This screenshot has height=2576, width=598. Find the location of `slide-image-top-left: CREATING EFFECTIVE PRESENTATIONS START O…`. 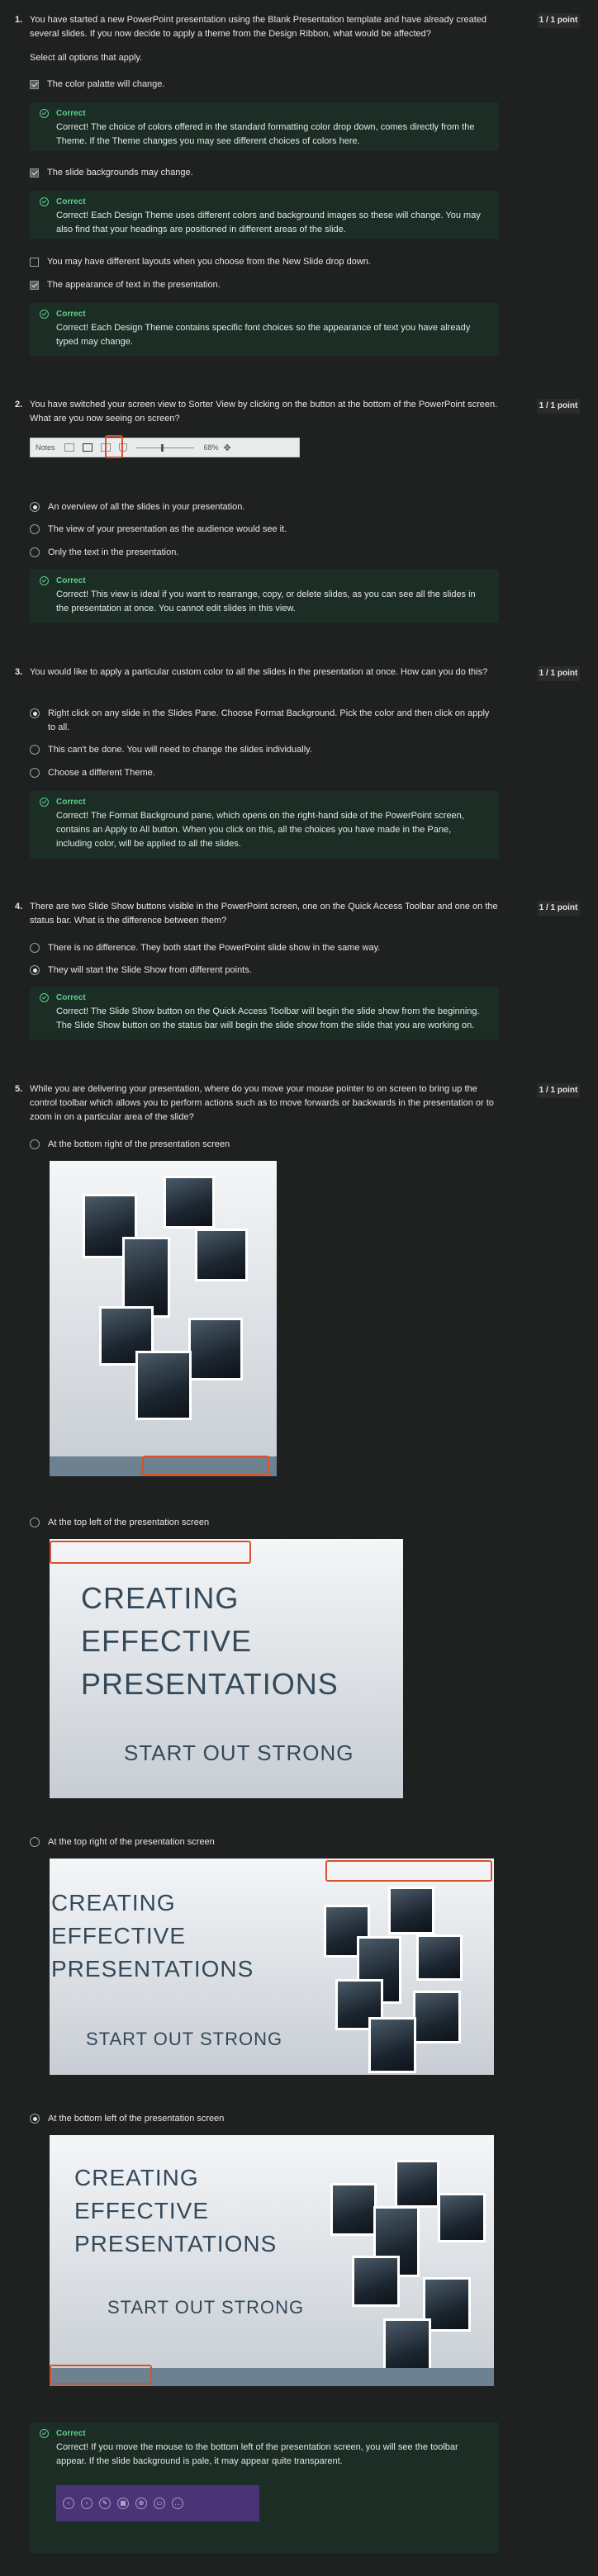

slide-image-top-left: CREATING EFFECTIVE PRESENTATIONS START O… is located at coordinates (226, 1668).